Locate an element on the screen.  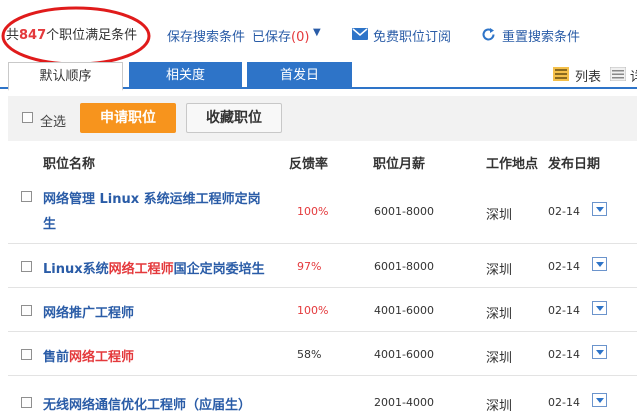
job-title-text: 无线网络通信优化工程师（应届生） is located at coordinates (147, 405).